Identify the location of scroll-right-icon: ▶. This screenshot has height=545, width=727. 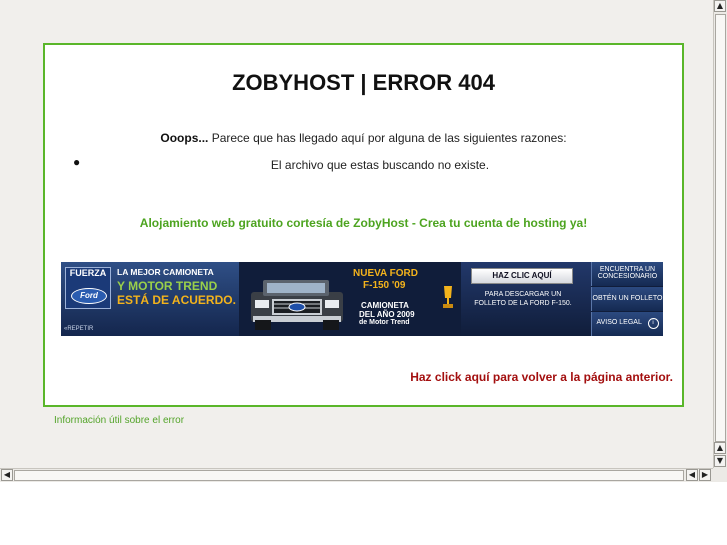
(705, 475).